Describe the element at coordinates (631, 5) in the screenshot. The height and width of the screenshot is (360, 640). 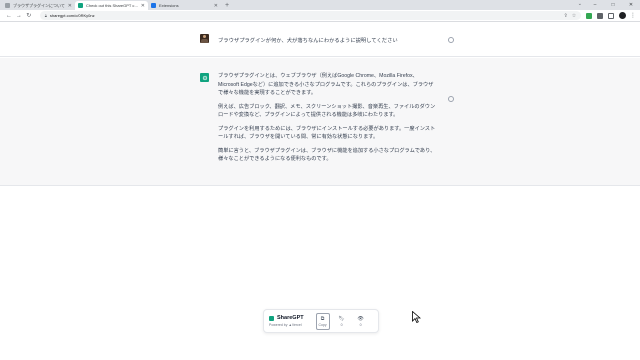
I see `close-window-button: ✕` at that location.